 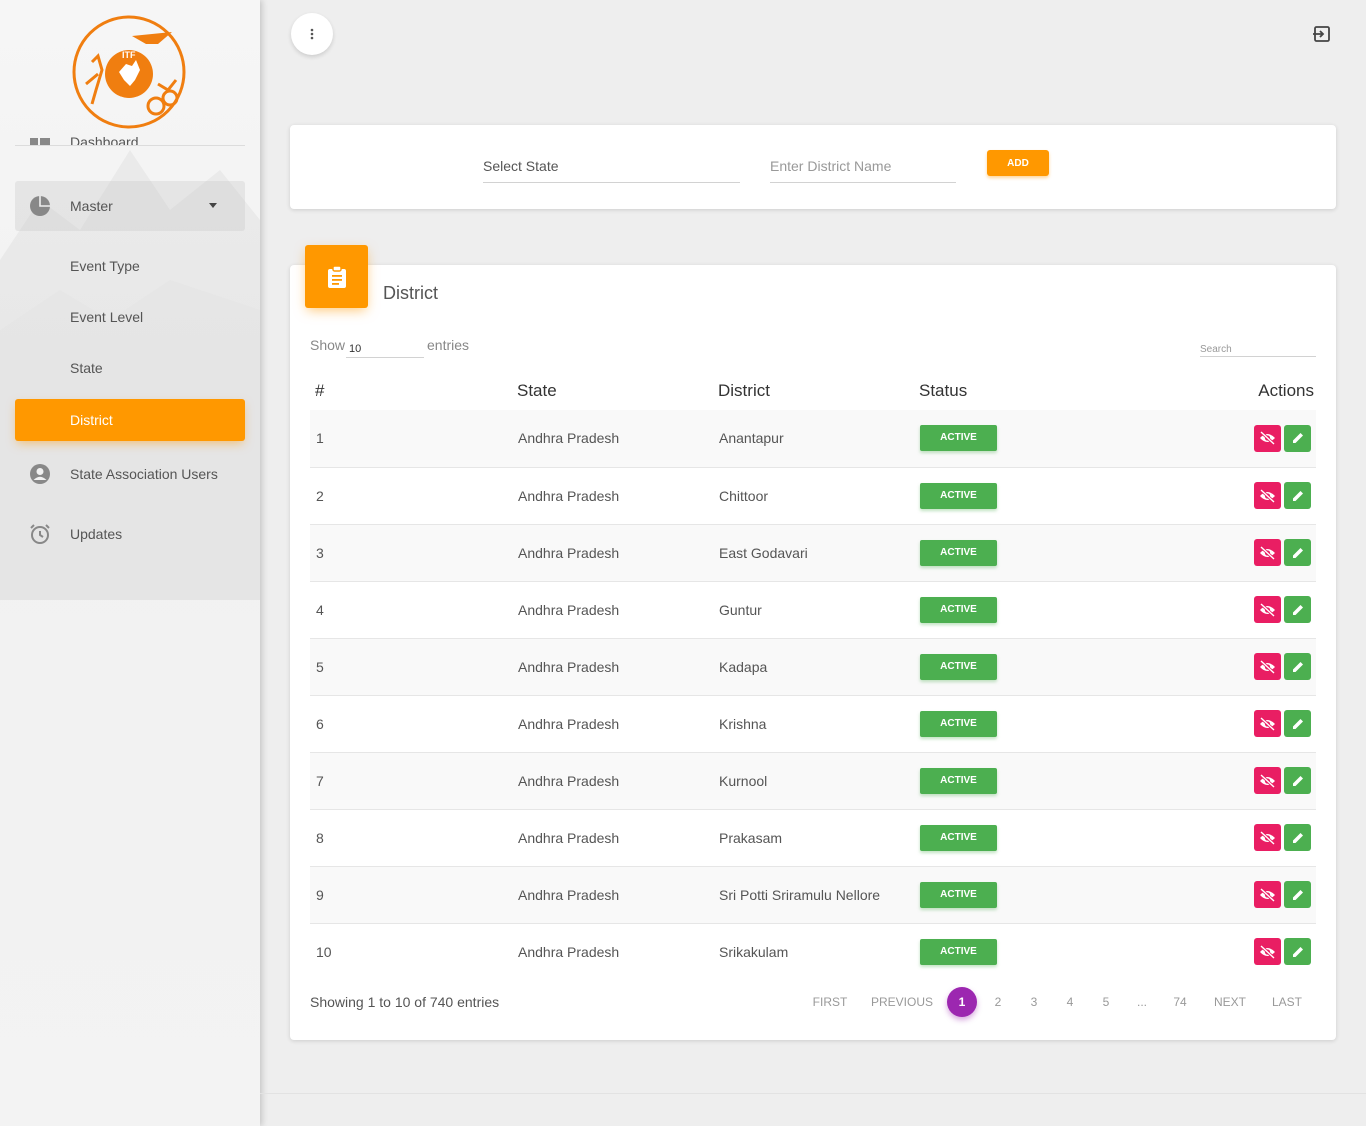 What do you see at coordinates (962, 1002) in the screenshot?
I see `pagination-page-1: 1` at bounding box center [962, 1002].